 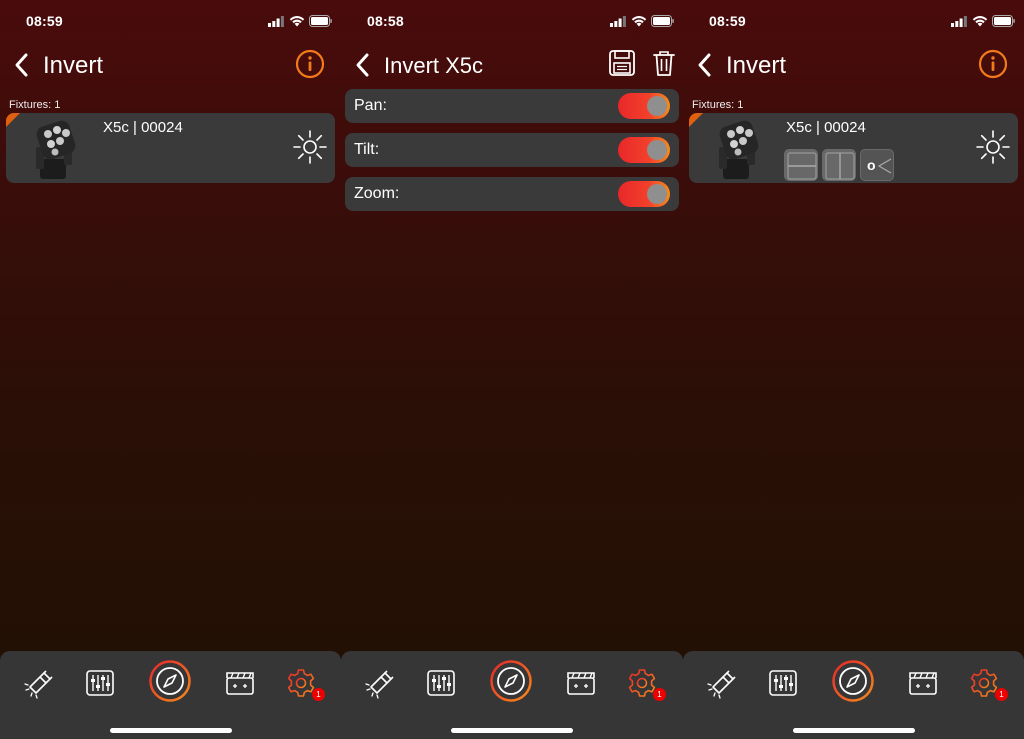 I want to click on header: Invert X5c, so click(x=512, y=66).